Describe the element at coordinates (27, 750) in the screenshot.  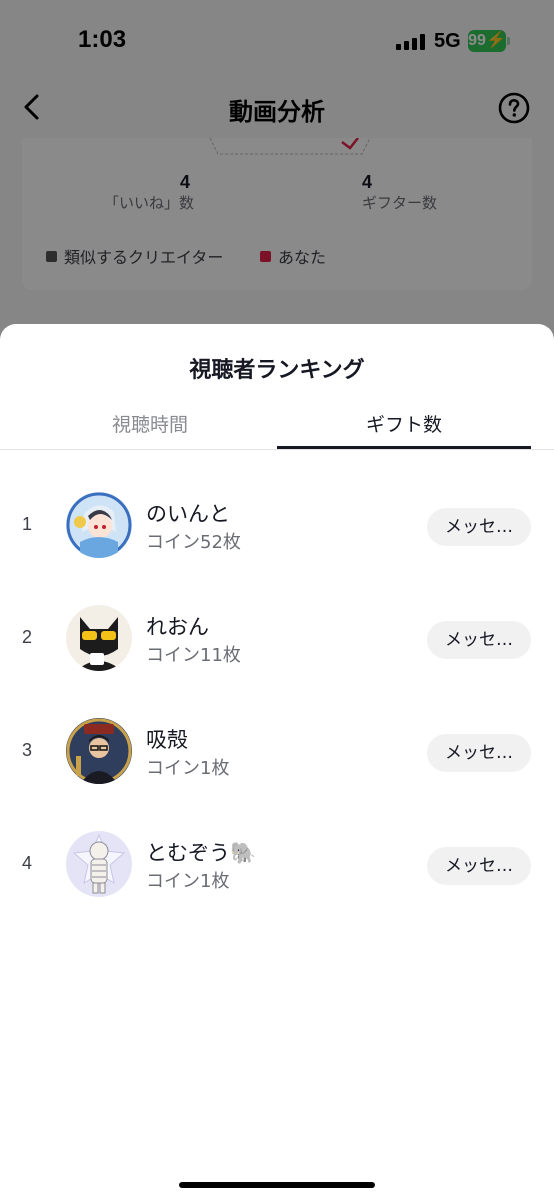
I see `rank-number: 3` at that location.